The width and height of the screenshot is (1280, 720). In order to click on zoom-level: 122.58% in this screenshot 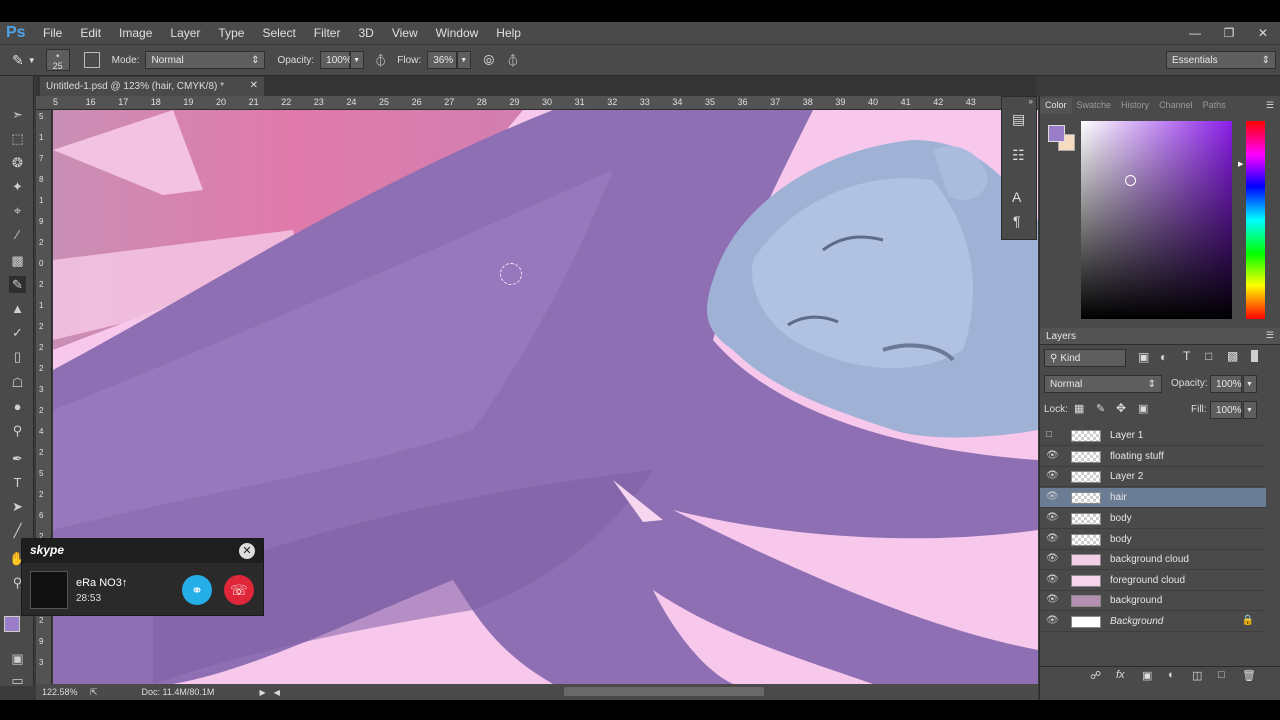, I will do `click(62, 692)`.